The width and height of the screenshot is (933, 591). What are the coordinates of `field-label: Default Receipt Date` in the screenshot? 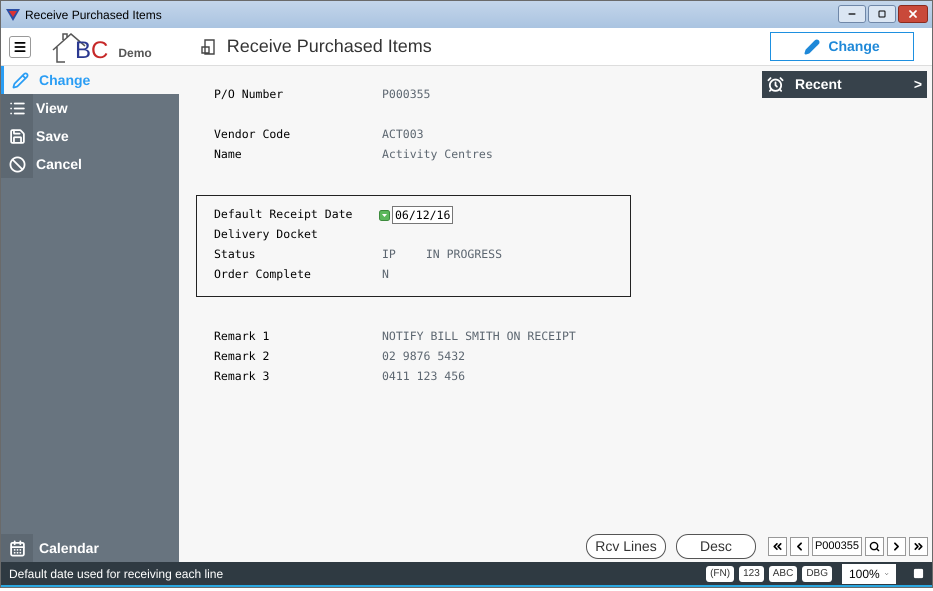 It's located at (284, 215).